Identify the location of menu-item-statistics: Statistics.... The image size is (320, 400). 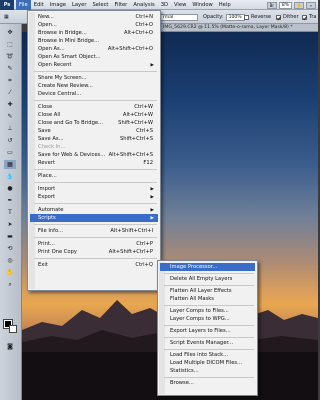
(207, 371).